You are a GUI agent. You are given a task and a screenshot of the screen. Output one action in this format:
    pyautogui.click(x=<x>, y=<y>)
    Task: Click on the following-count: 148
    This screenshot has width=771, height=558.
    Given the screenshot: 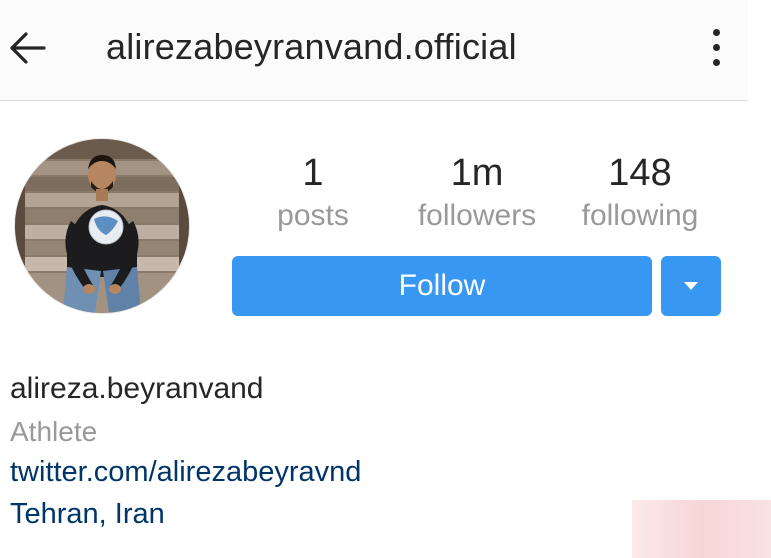 What is the action you would take?
    pyautogui.click(x=640, y=173)
    